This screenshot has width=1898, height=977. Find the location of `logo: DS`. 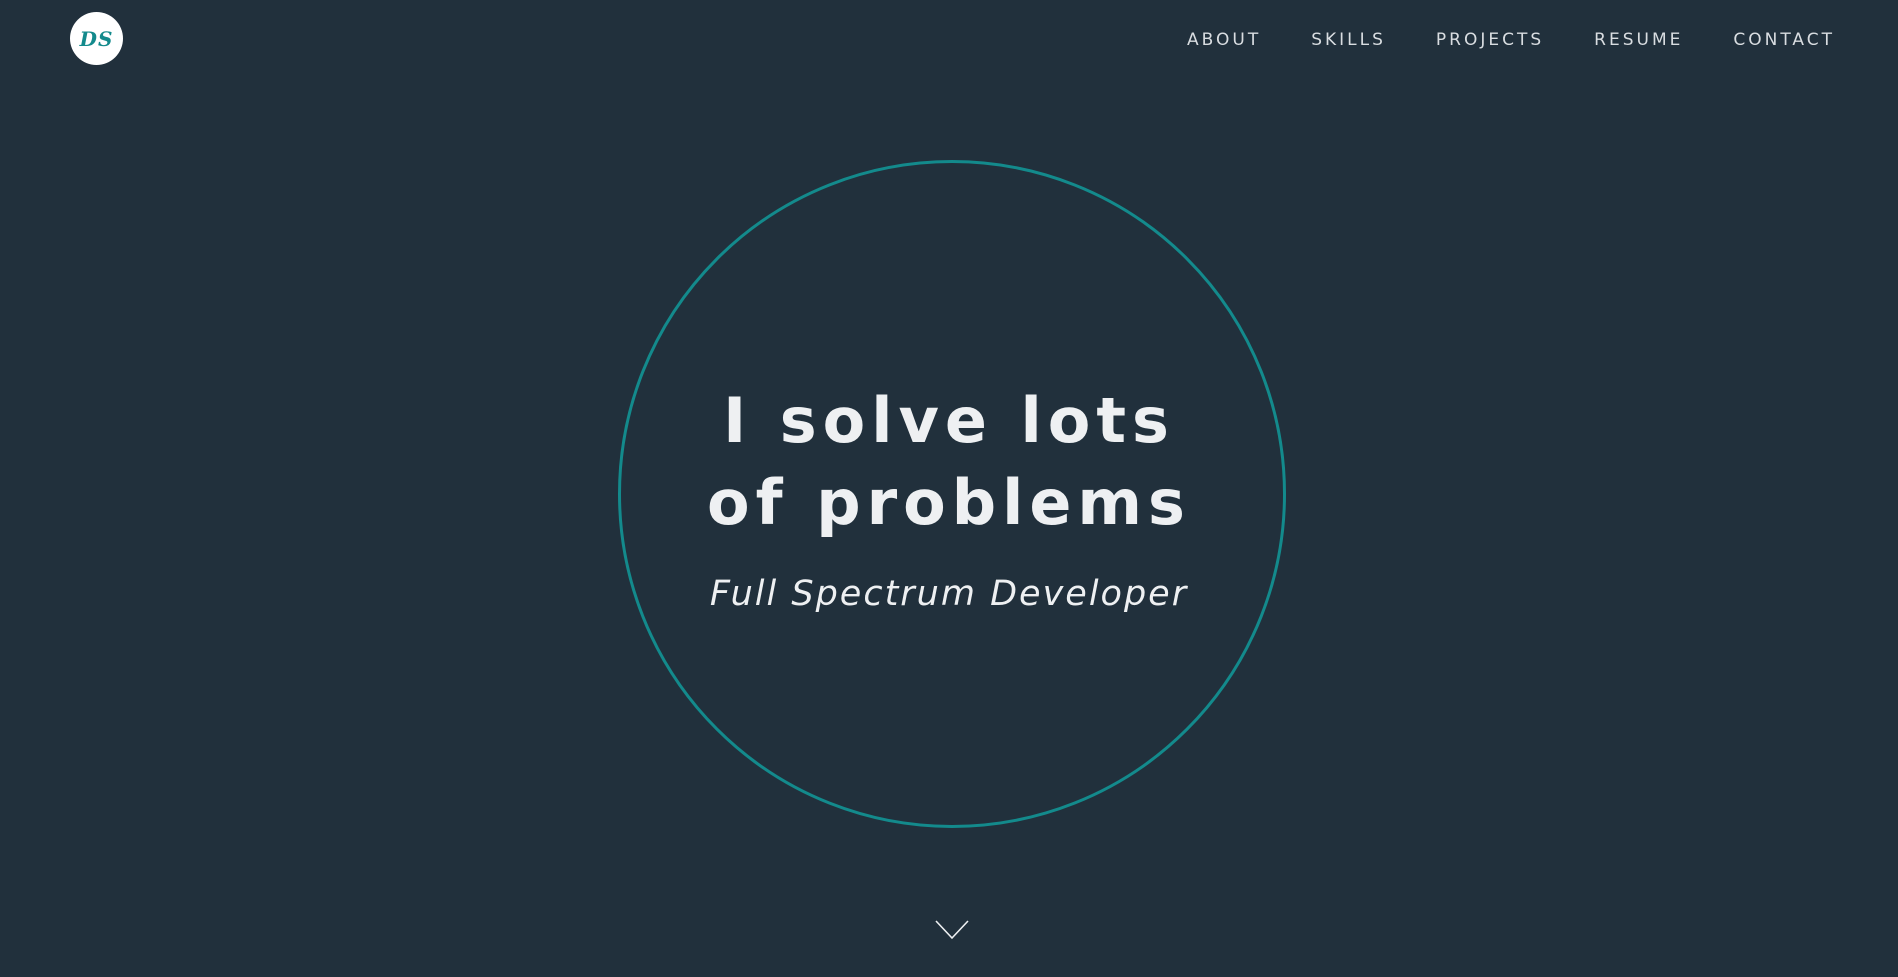

logo: DS is located at coordinates (96, 38).